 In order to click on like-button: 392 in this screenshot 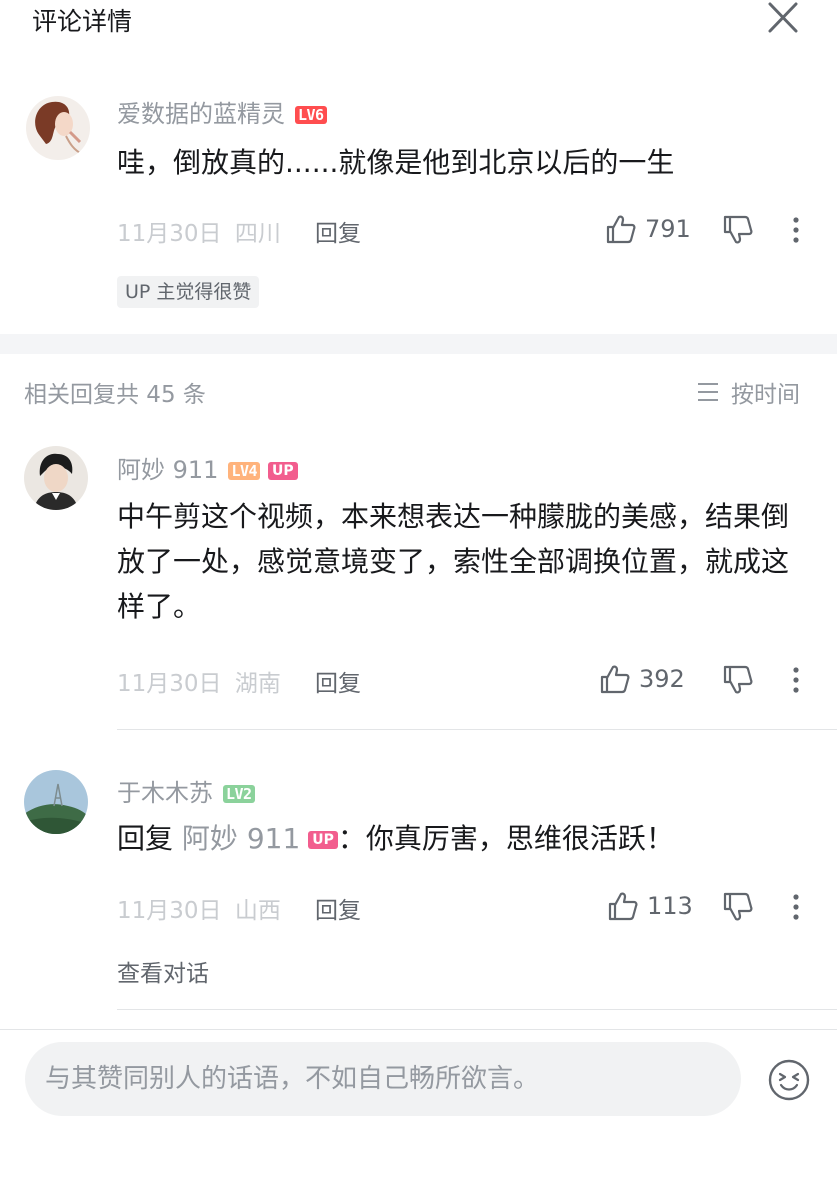, I will do `click(642, 679)`.